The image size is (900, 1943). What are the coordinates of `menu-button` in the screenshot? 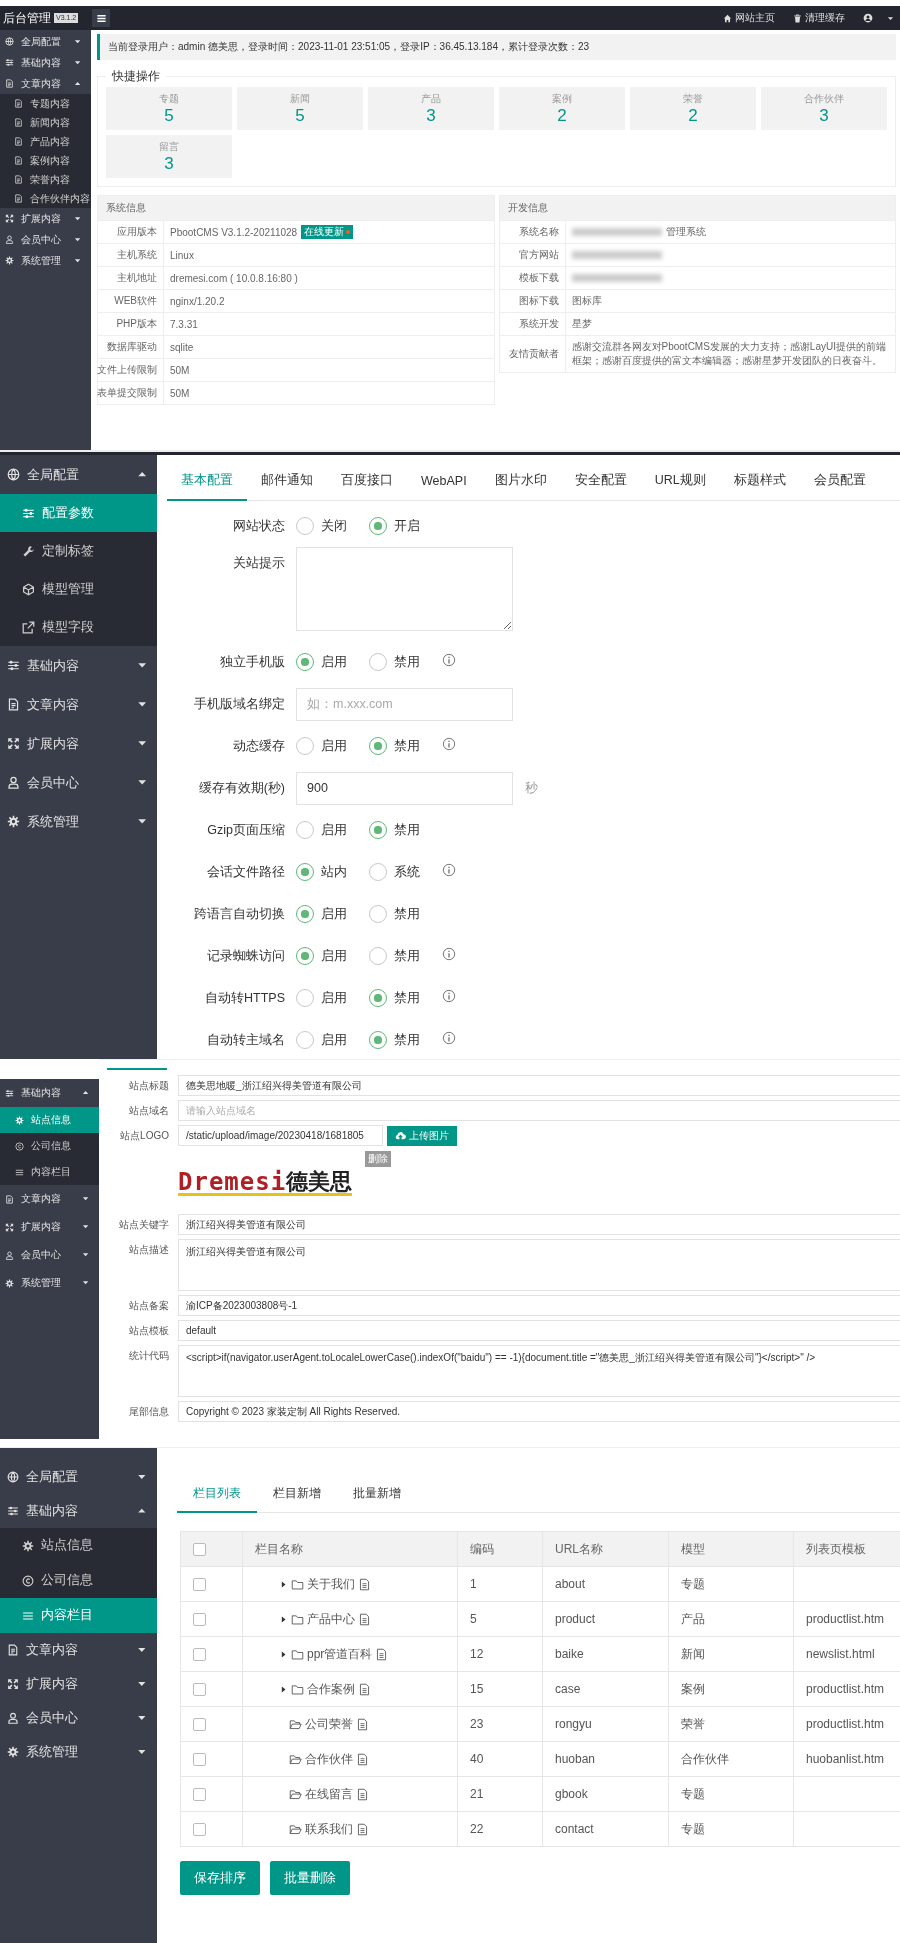 It's located at (101, 18).